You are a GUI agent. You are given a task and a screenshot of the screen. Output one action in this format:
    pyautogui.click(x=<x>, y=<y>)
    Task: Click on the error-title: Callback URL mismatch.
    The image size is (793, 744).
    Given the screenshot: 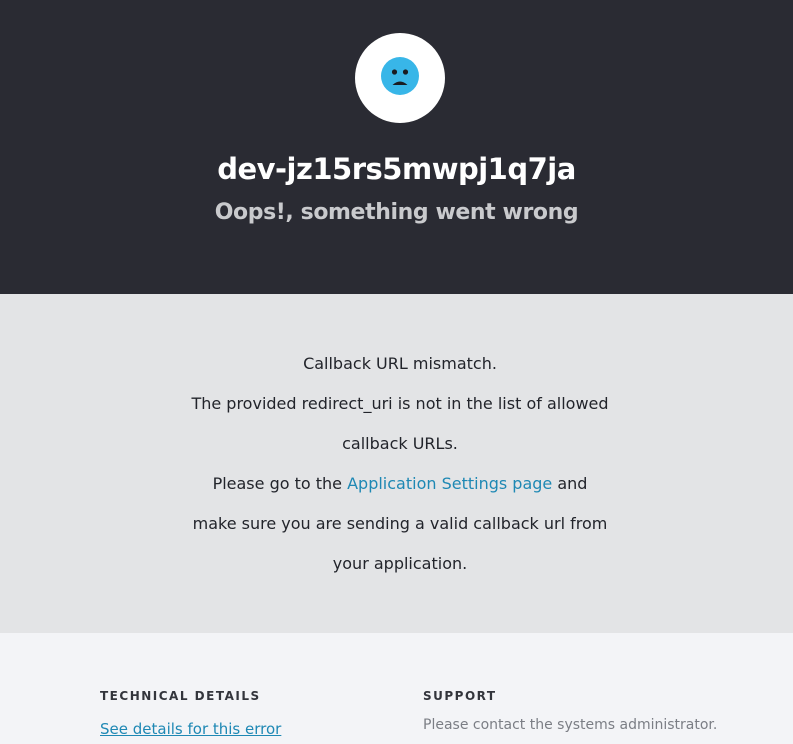 What is the action you would take?
    pyautogui.click(x=400, y=363)
    